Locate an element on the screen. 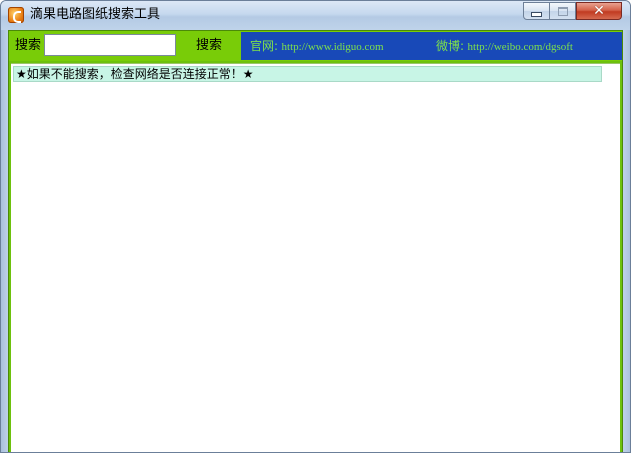 This screenshot has height=453, width=631. list-item: ★如果不能搜索，检查网络是否连接正常！★ is located at coordinates (307, 74).